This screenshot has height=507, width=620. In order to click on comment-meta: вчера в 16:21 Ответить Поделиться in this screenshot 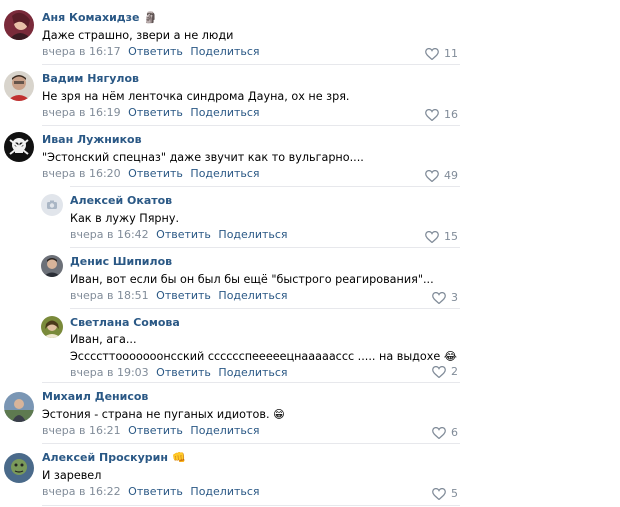, I will do `click(251, 431)`.